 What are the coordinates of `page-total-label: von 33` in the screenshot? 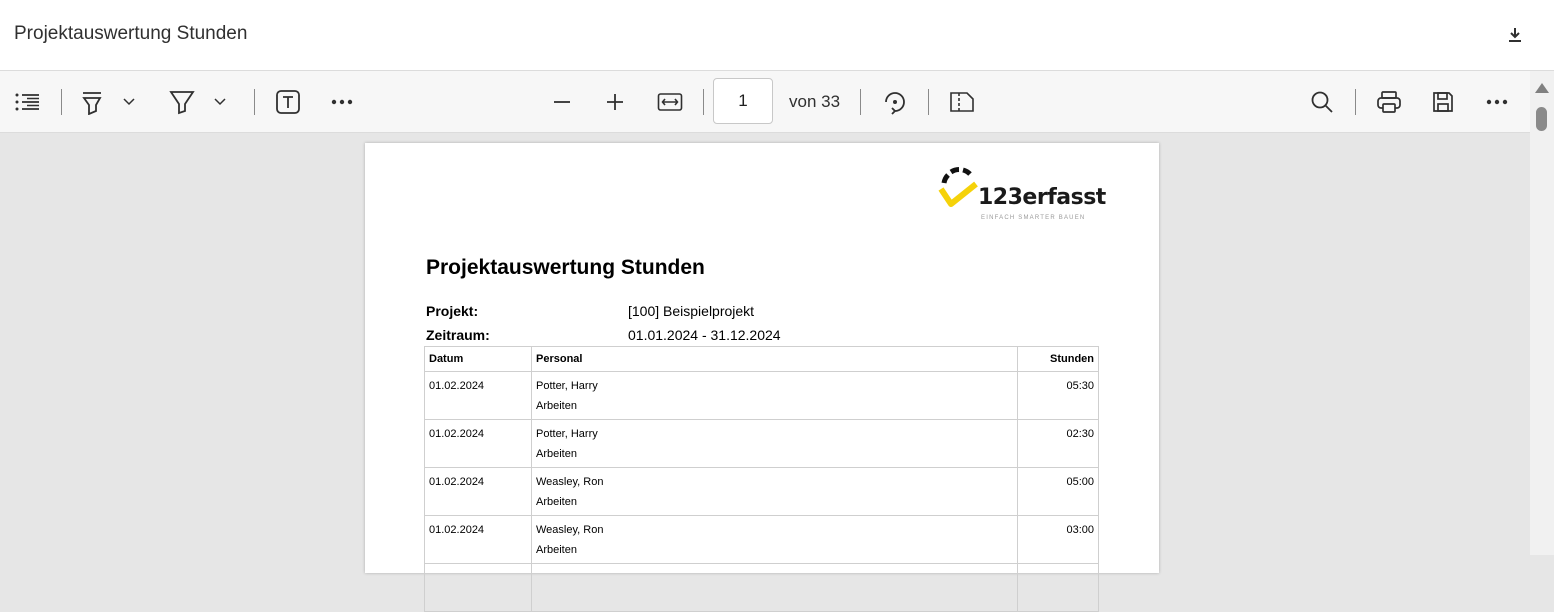 It's located at (815, 101).